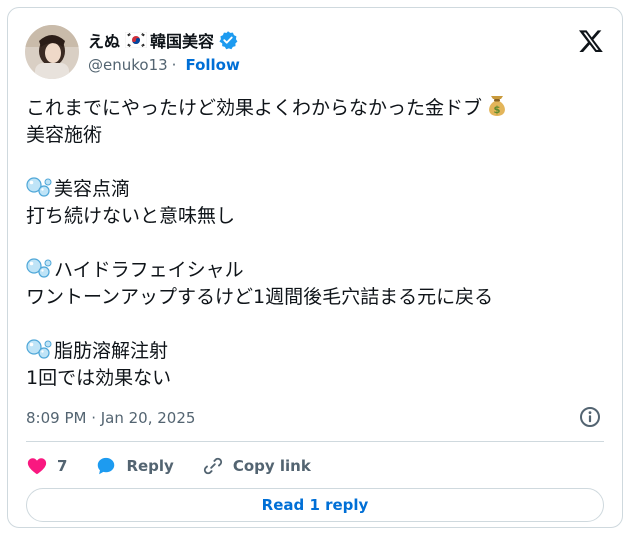  I want to click on timestamp: 8:09 PM · Jan 20, 2025, so click(110, 418).